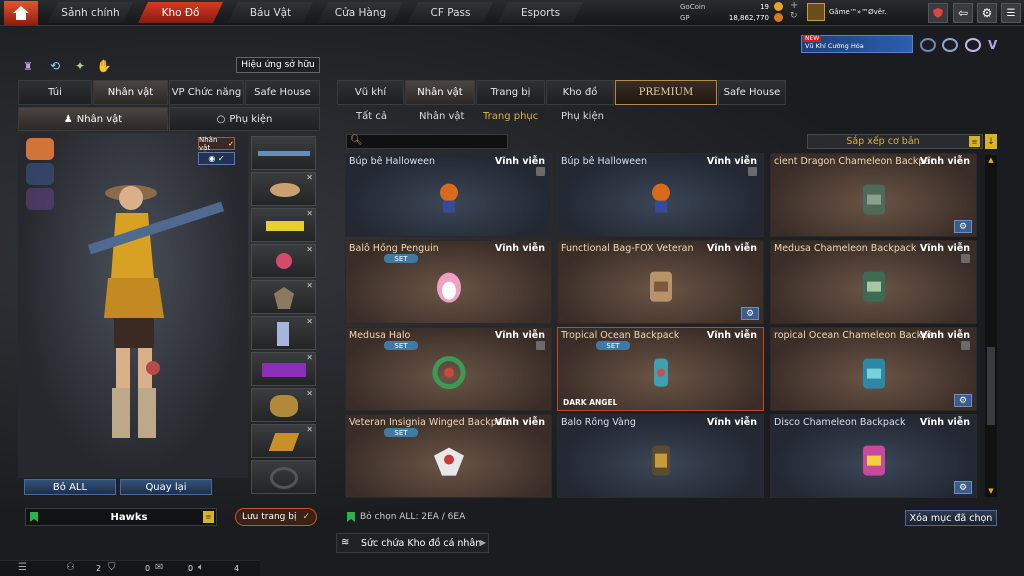 This screenshot has width=1024, height=576. Describe the element at coordinates (283, 441) in the screenshot. I see `equip-slot-bullets: ✕` at that location.